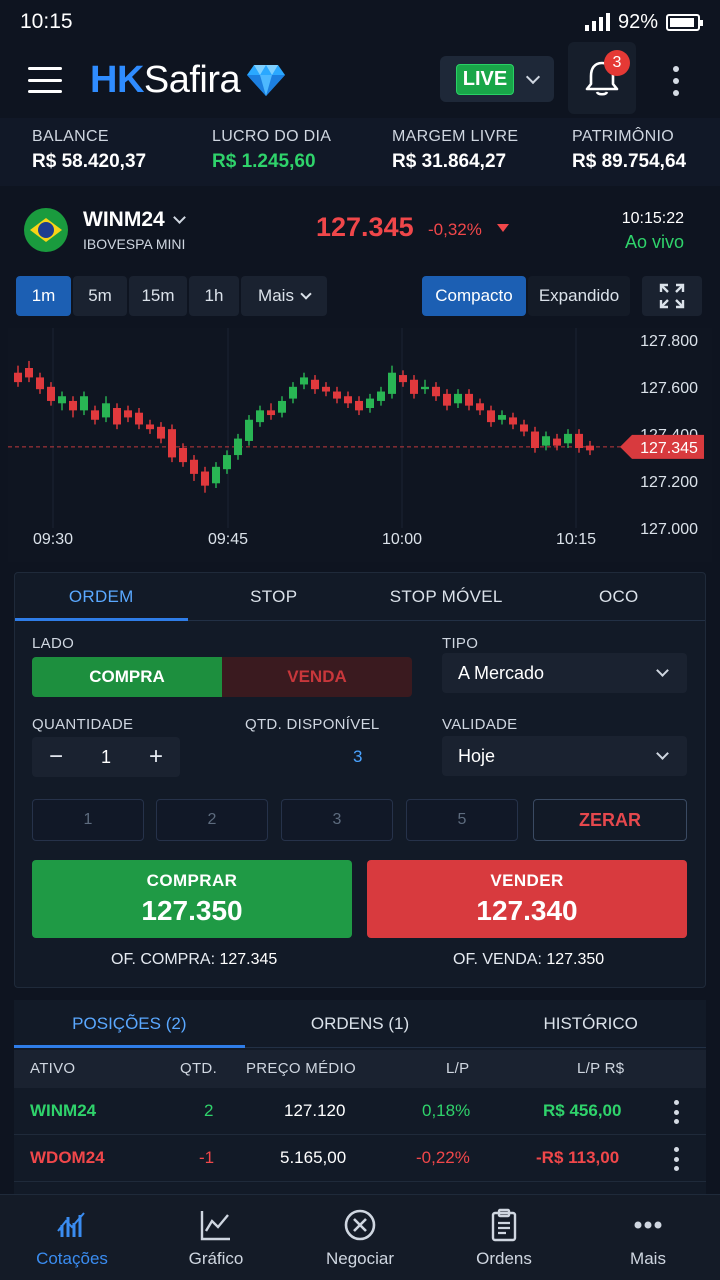 The width and height of the screenshot is (720, 1280). Describe the element at coordinates (669, 482) in the screenshot. I see `y-tick-label: 127.200` at that location.